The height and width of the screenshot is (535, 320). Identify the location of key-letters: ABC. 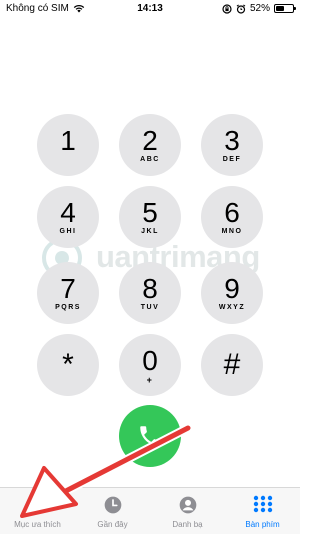
(150, 159).